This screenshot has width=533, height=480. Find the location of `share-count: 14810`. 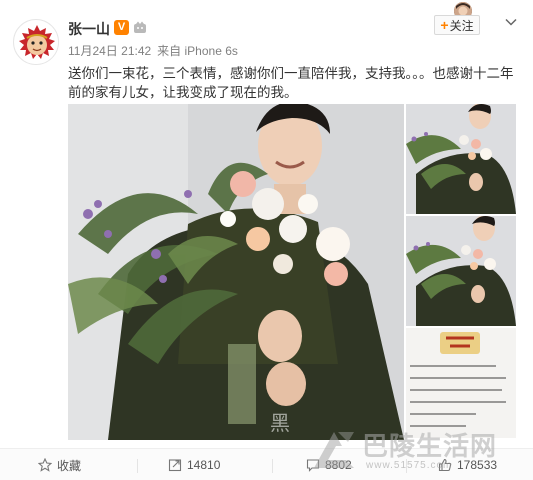

share-count: 14810 is located at coordinates (204, 465).